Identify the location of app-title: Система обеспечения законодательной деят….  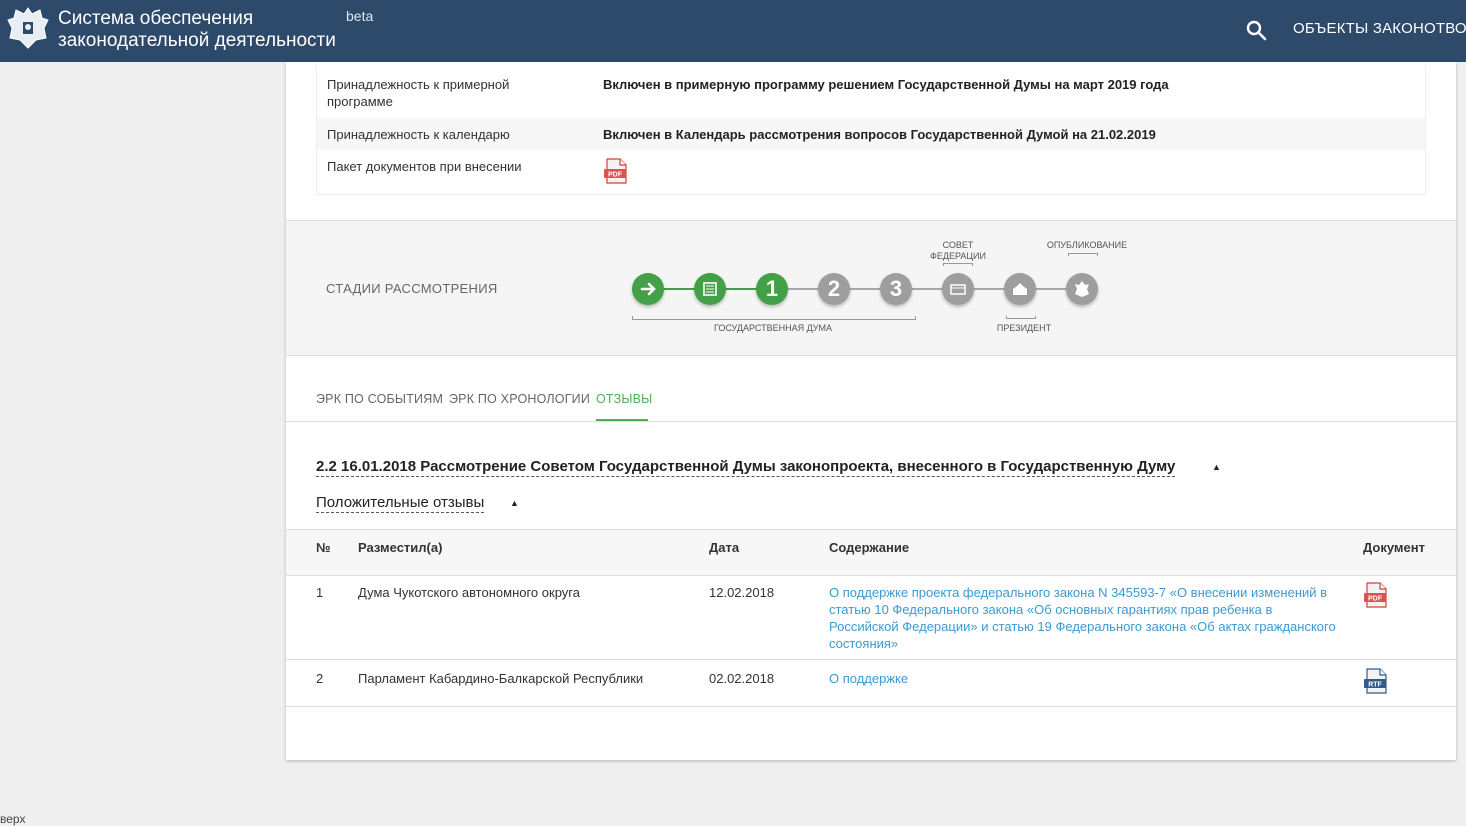
(197, 30).